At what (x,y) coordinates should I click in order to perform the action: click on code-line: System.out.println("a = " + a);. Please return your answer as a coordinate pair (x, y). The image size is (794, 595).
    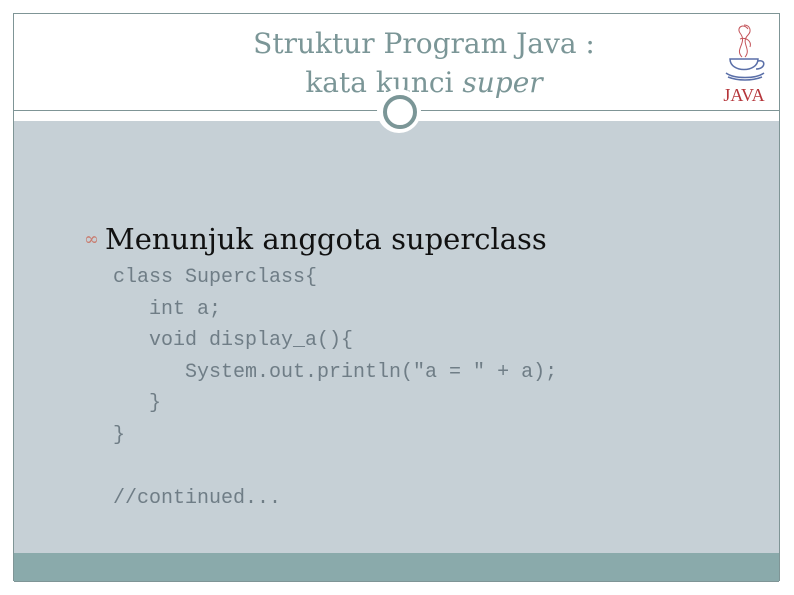
    Looking at the image, I should click on (335, 372).